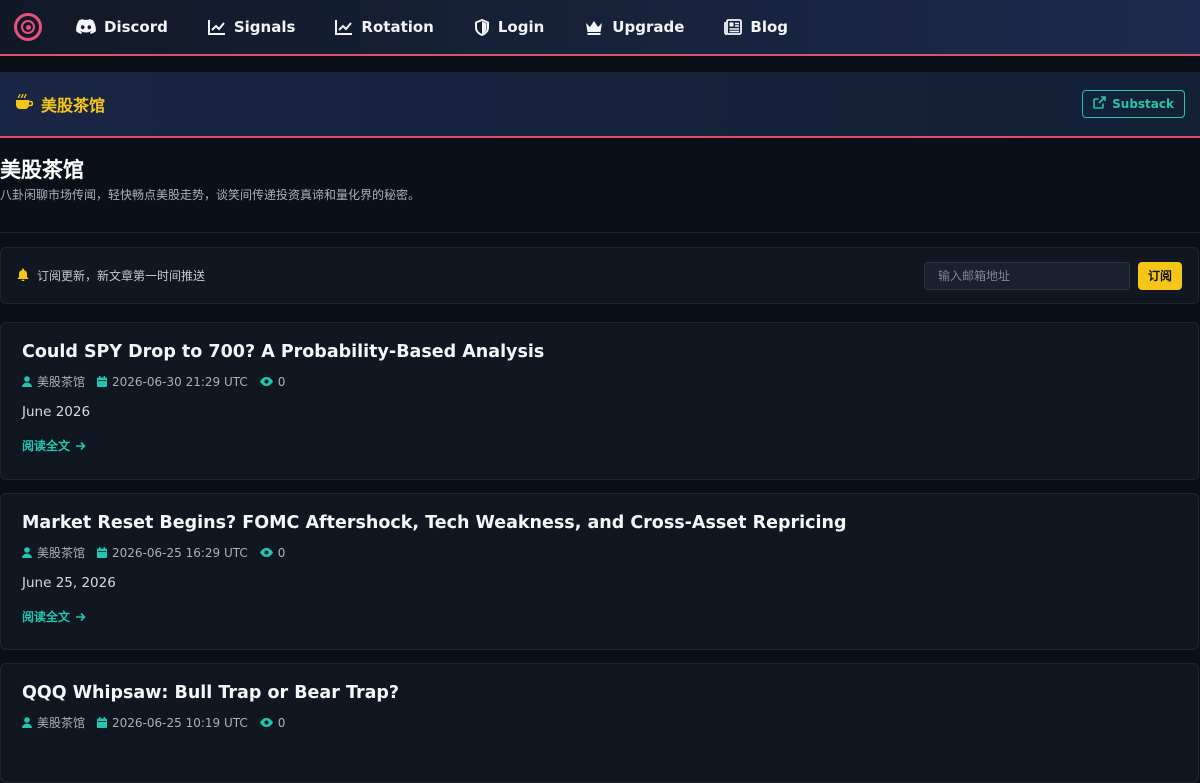 The height and width of the screenshot is (783, 1200). I want to click on nav-upgrade: Upgrade, so click(634, 27).